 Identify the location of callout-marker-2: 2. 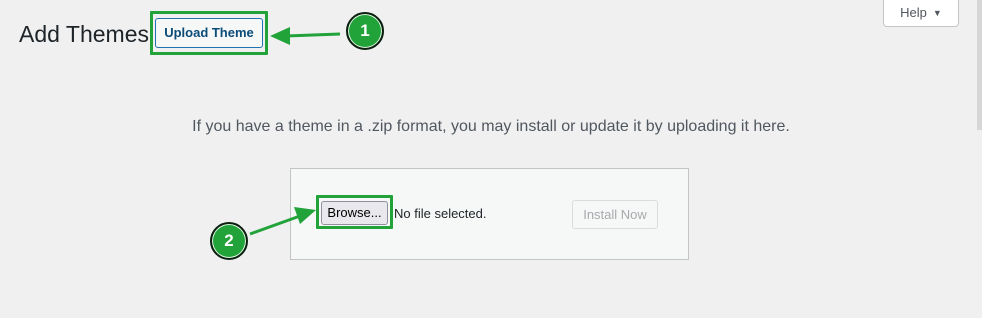
(229, 241).